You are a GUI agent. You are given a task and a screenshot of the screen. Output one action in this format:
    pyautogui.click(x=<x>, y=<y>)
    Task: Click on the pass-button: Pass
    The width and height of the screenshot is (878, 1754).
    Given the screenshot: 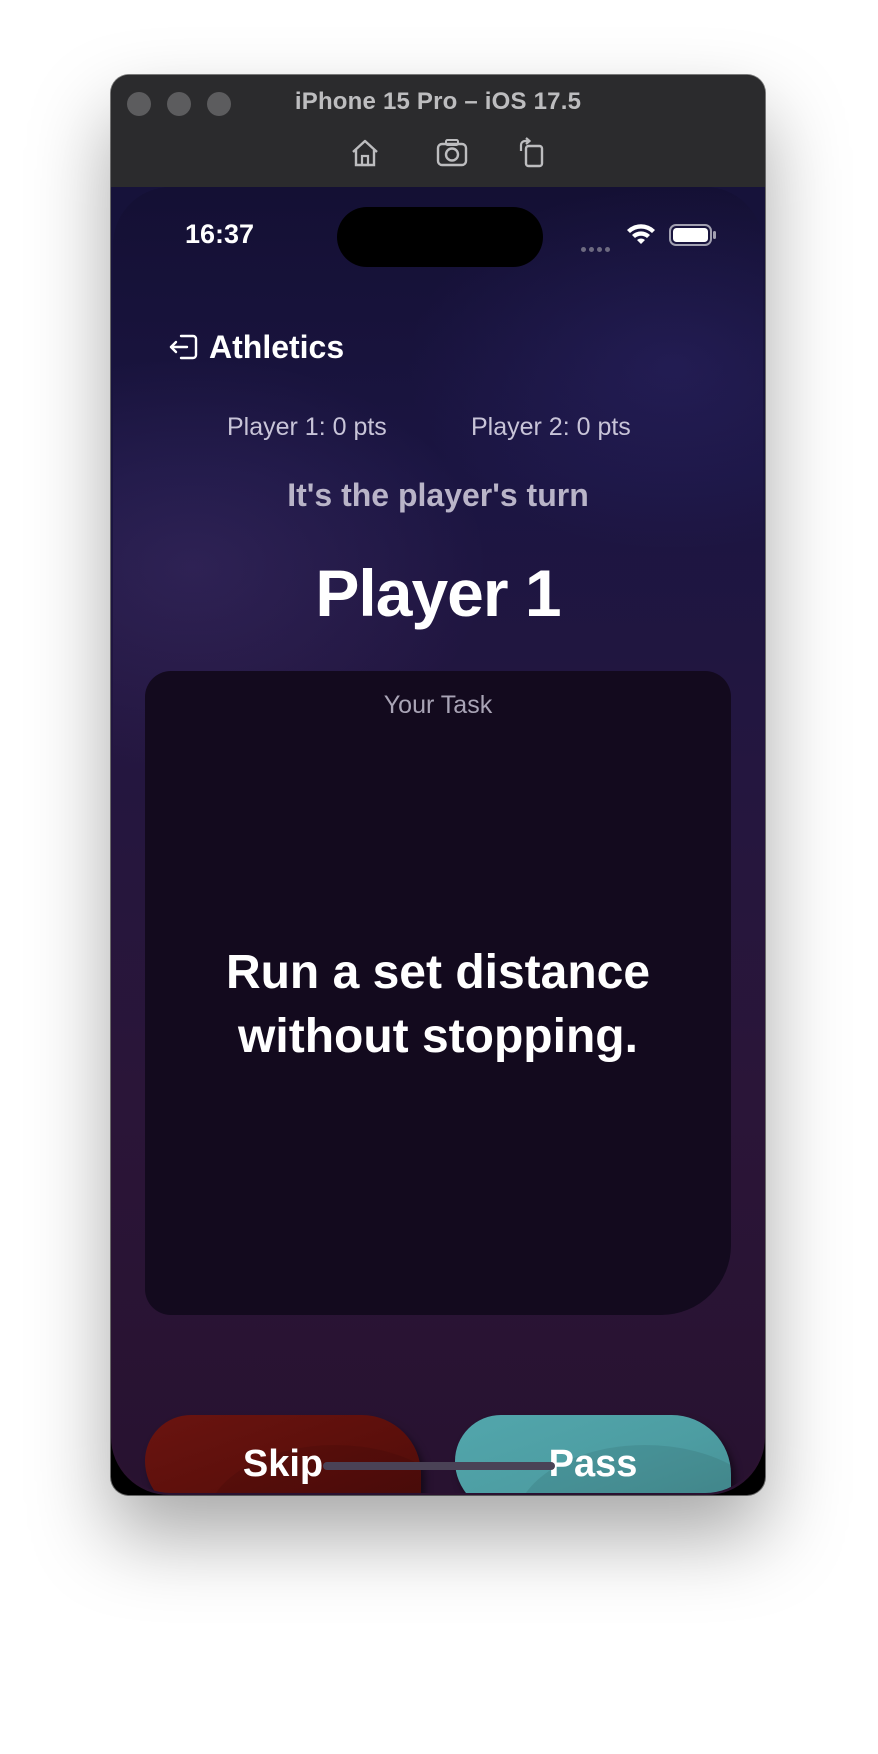 What is the action you would take?
    pyautogui.click(x=593, y=1454)
    